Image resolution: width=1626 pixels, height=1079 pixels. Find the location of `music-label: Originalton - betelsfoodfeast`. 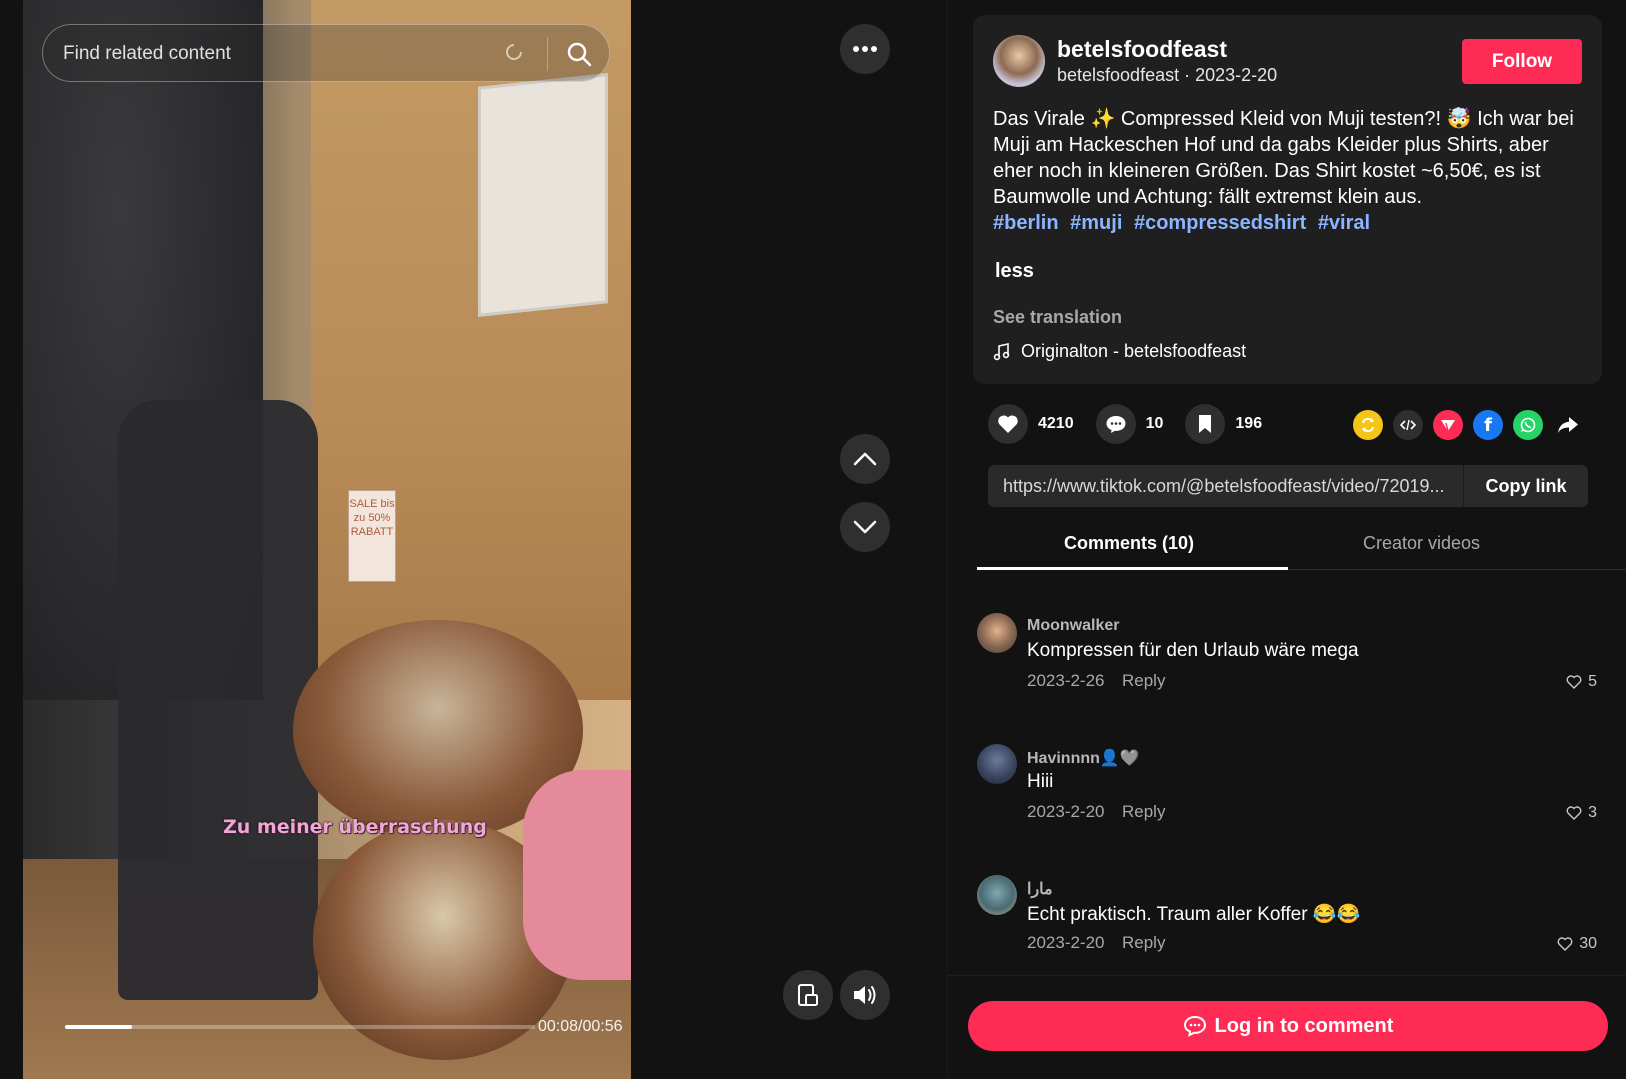

music-label: Originalton - betelsfoodfeast is located at coordinates (1134, 351).